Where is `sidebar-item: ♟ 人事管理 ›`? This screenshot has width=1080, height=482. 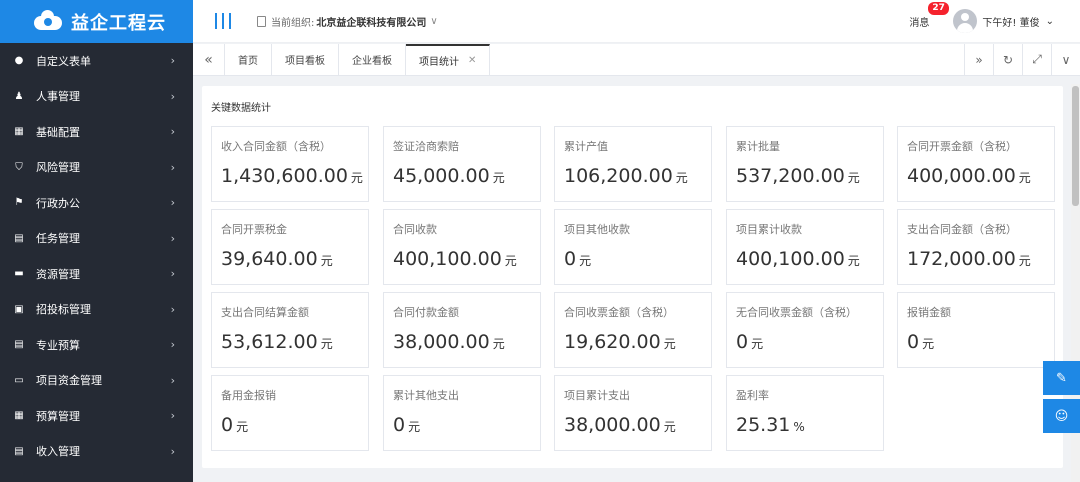 sidebar-item: ♟ 人事管理 › is located at coordinates (96, 97).